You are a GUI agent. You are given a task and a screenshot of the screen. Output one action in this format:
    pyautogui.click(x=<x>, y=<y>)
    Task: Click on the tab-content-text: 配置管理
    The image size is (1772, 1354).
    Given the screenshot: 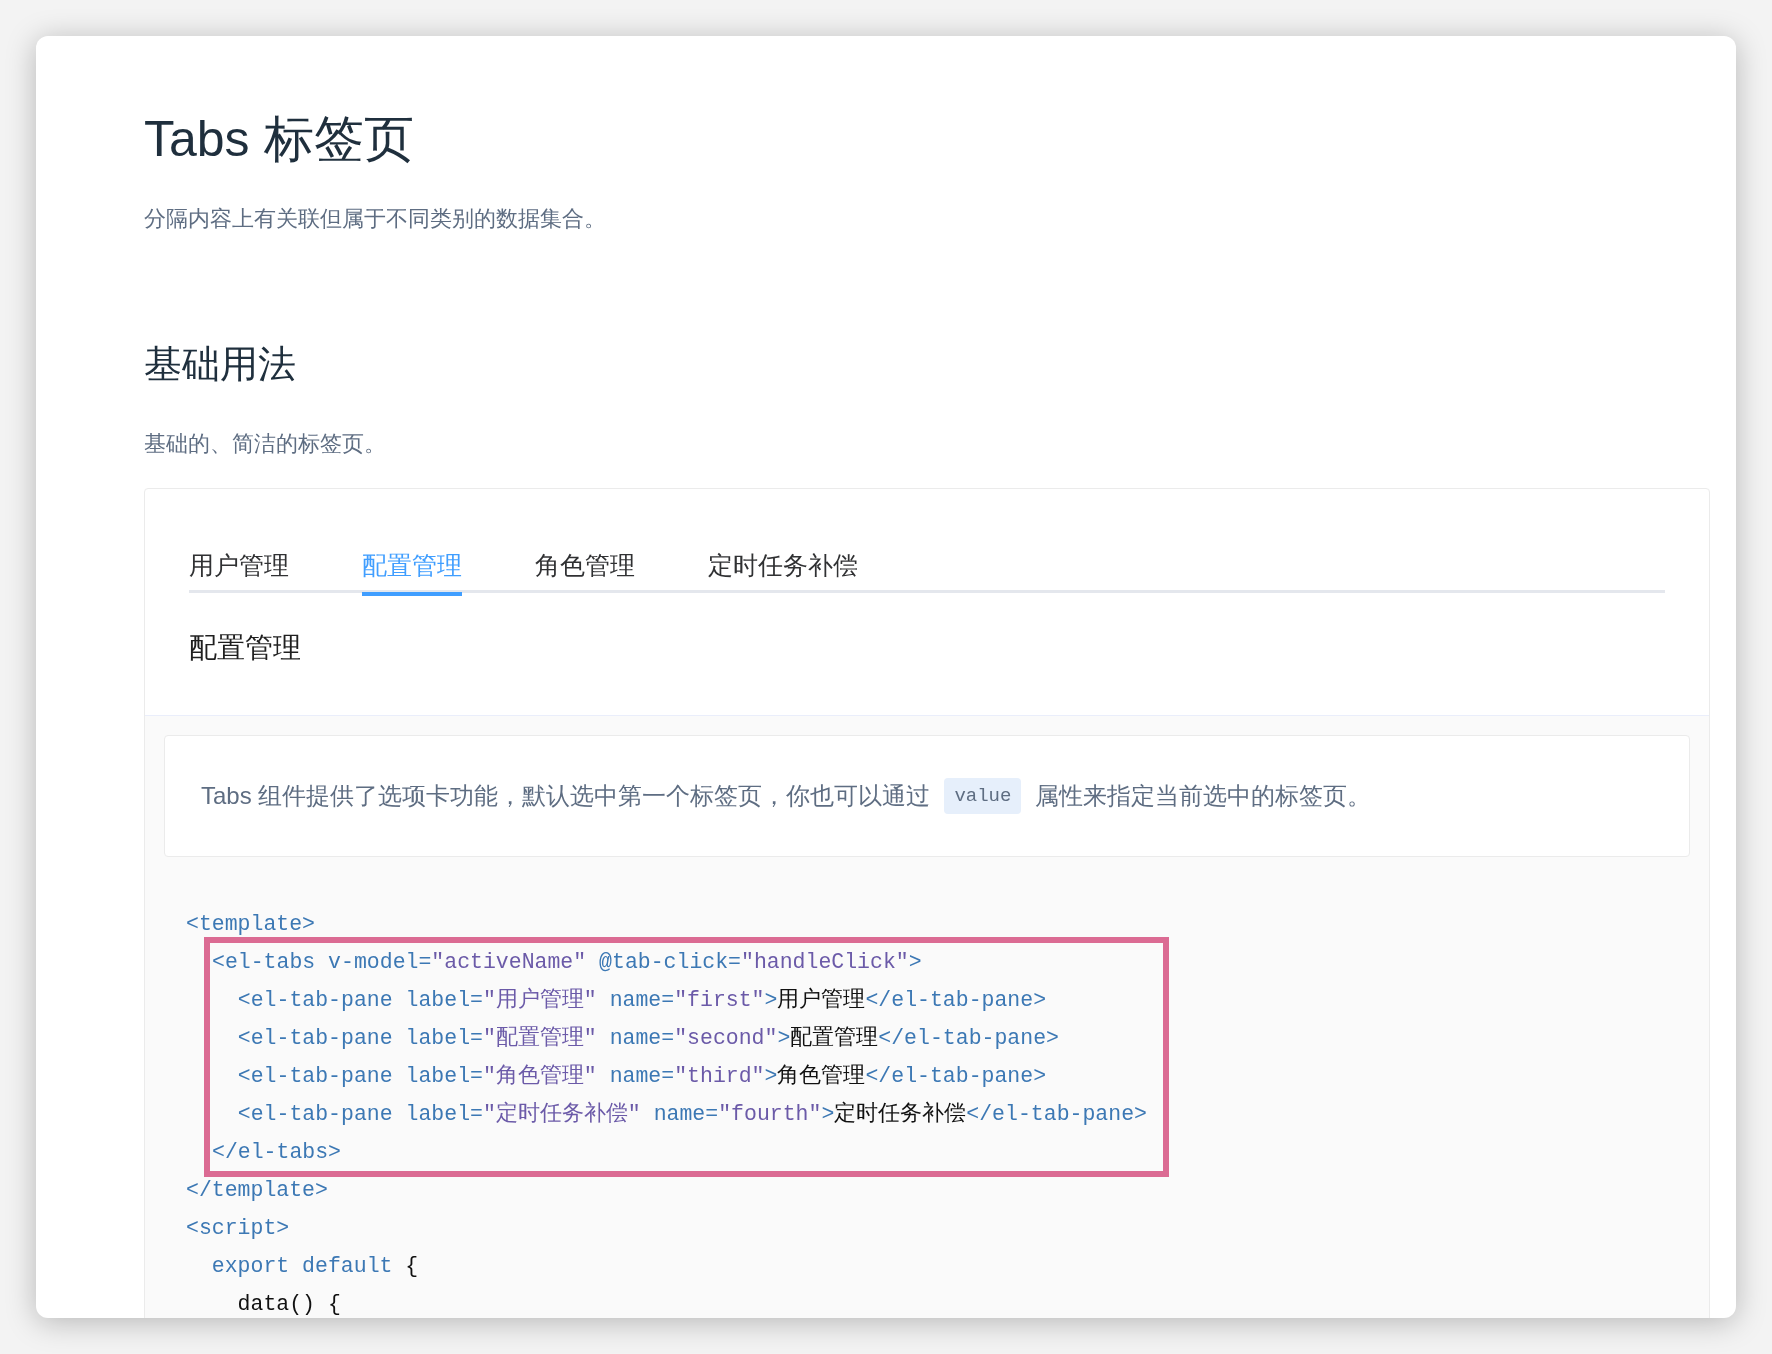 What is the action you would take?
    pyautogui.click(x=245, y=648)
    